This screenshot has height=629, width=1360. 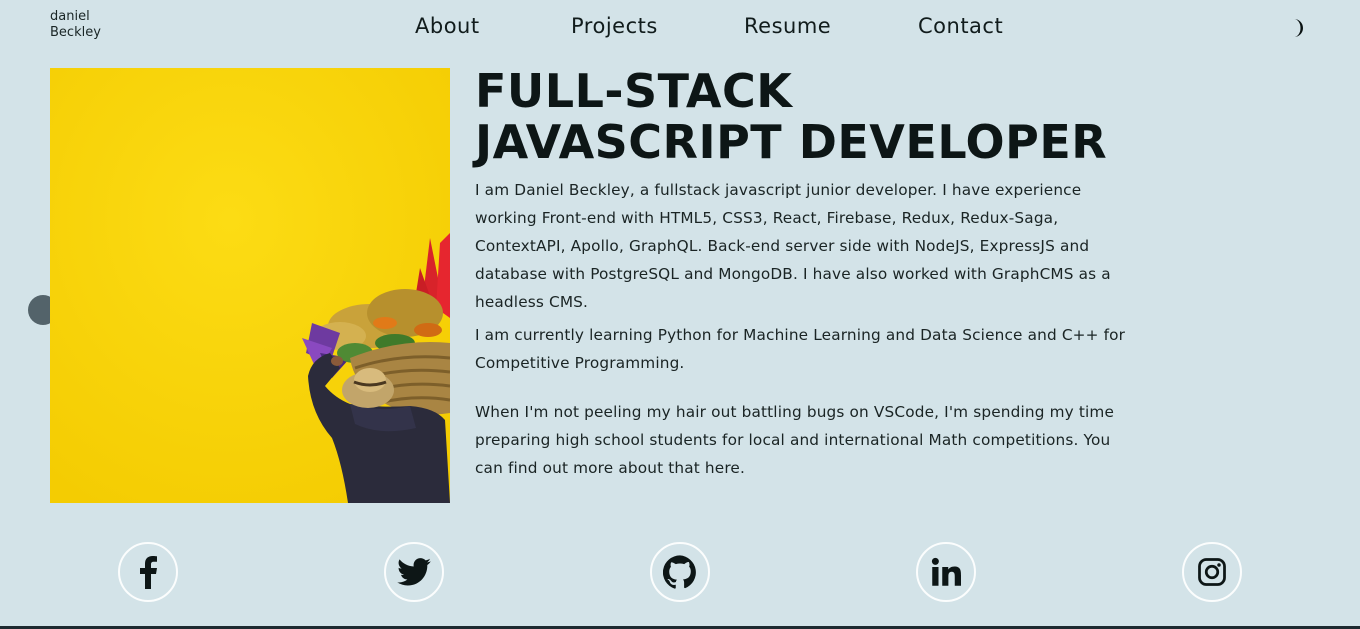 I want to click on github-link, so click(x=680, y=572).